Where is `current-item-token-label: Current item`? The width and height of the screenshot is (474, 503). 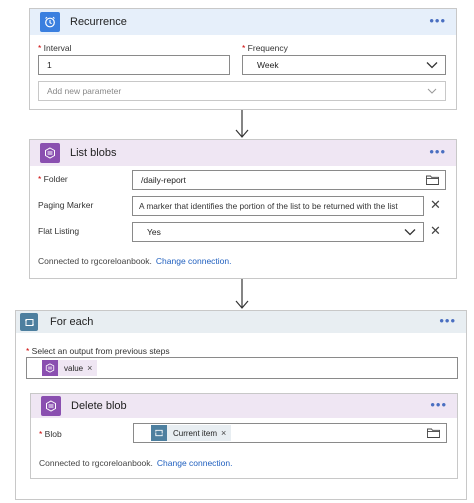 current-item-token-label: Current item is located at coordinates (195, 433).